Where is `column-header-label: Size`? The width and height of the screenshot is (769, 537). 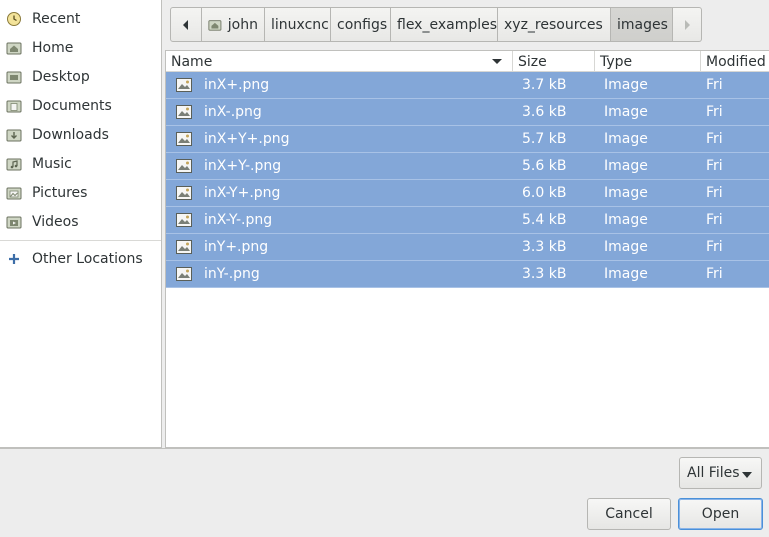
column-header-label: Size is located at coordinates (532, 61).